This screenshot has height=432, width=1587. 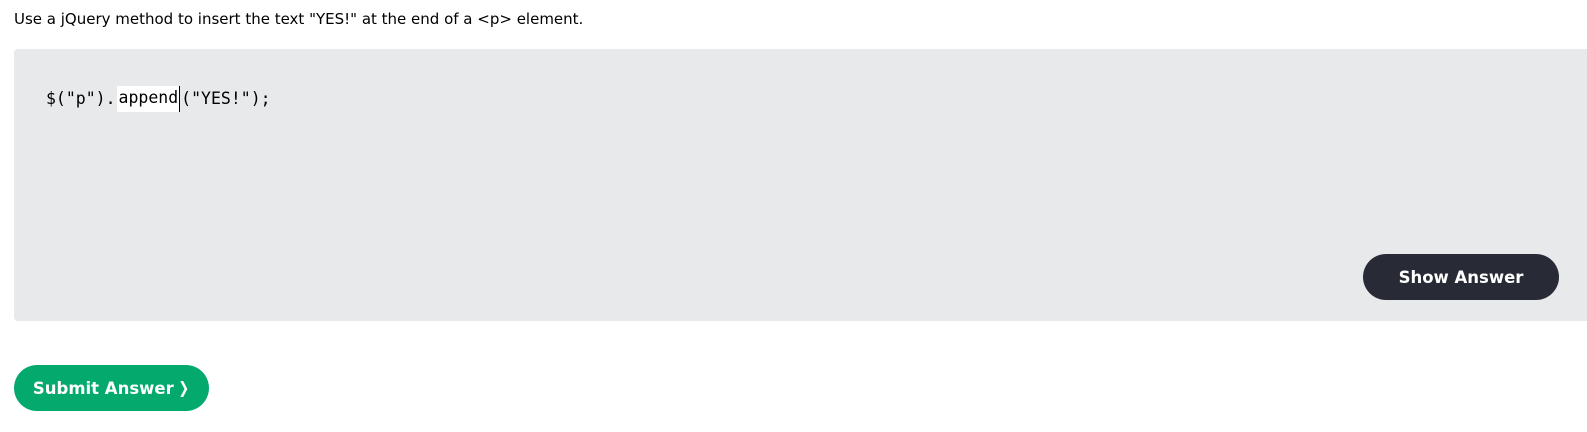 I want to click on show-answer-label: Show Answer, so click(x=1461, y=277).